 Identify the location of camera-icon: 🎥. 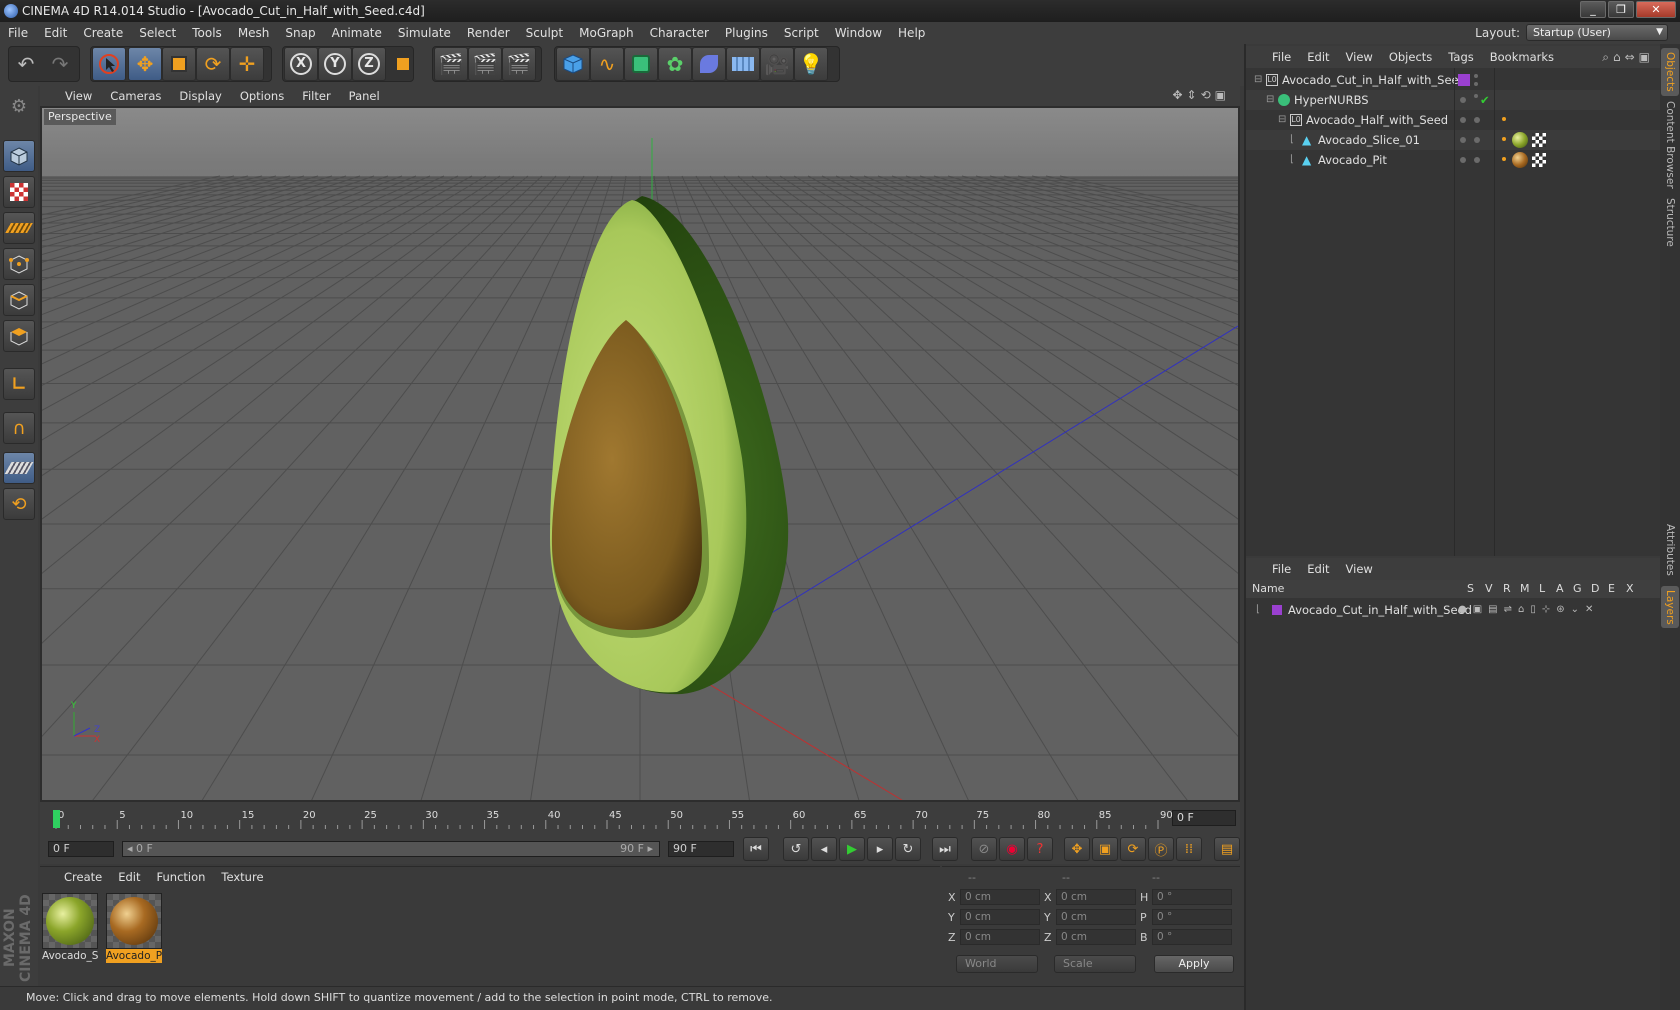
(777, 64).